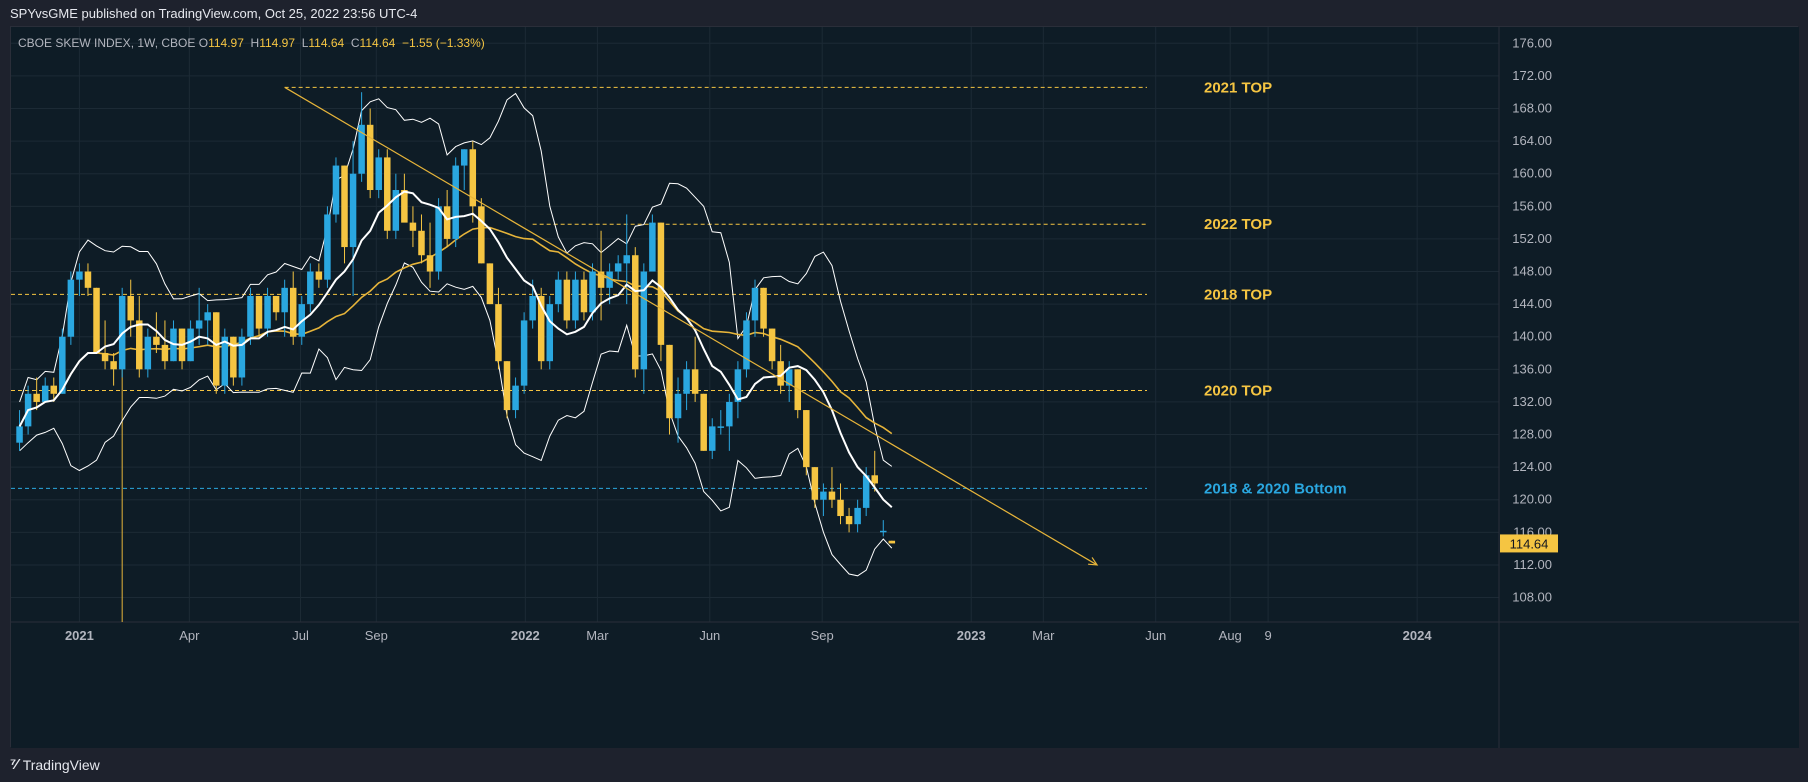 Image resolution: width=1808 pixels, height=782 pixels. I want to click on legend-high-value: 114.97, so click(277, 43).